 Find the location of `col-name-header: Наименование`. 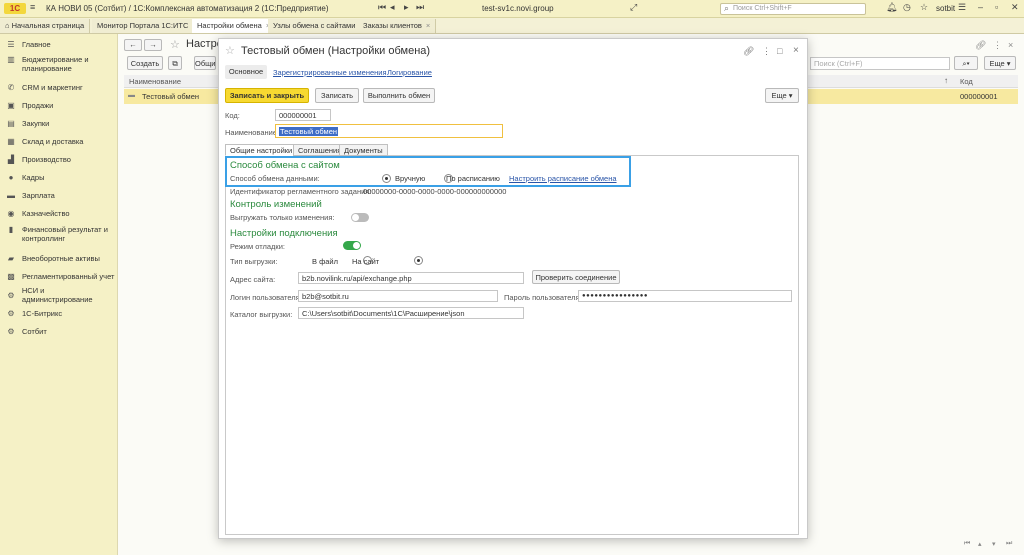

col-name-header: Наименование is located at coordinates (155, 81).